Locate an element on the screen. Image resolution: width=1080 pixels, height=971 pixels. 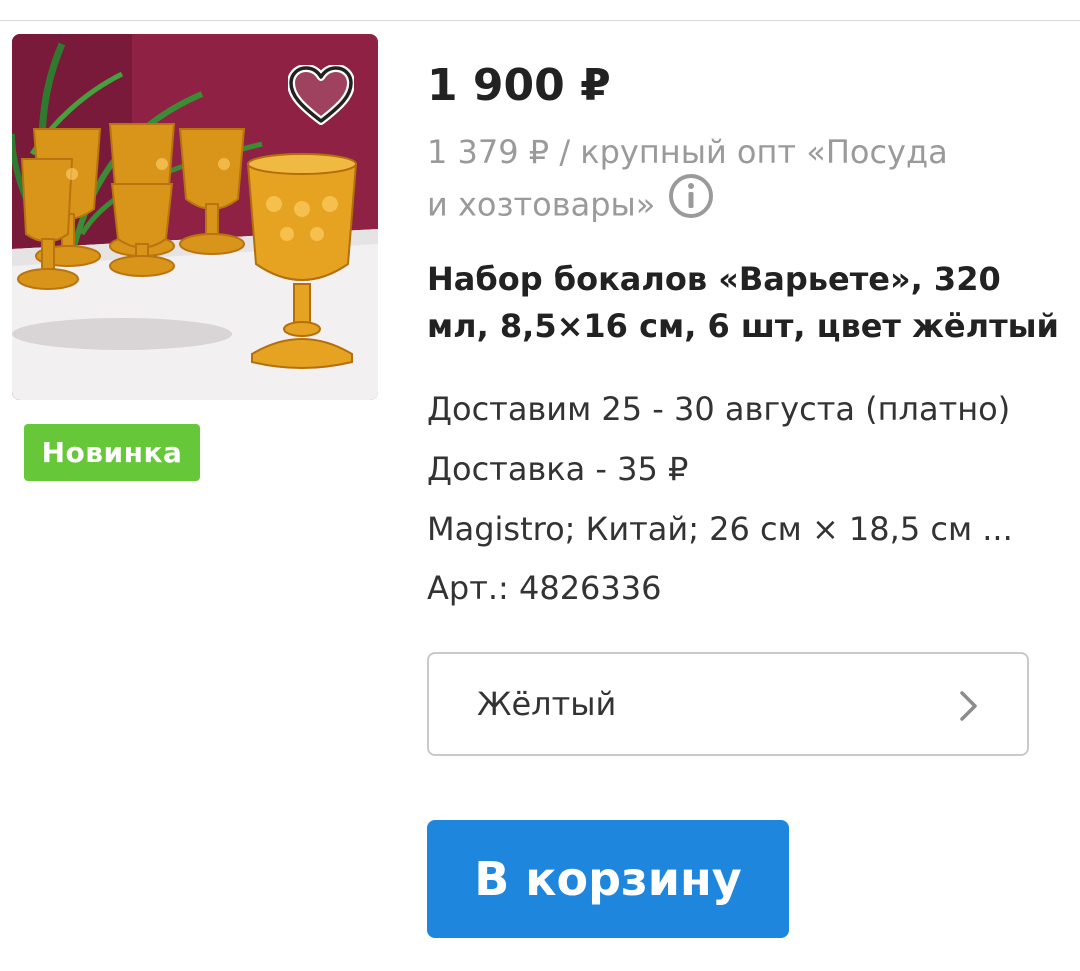
delivery-date: Доставим 25 - 30 августа (платно) is located at coordinates (719, 409).